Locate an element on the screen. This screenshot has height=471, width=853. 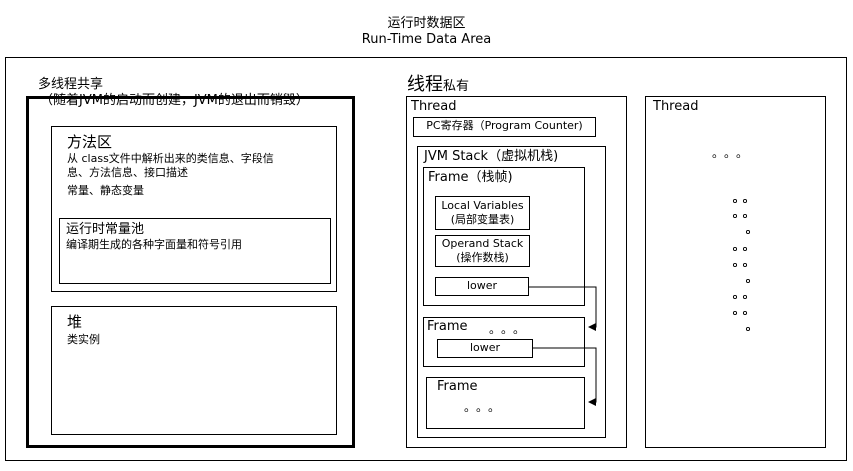
diagram-overlay is located at coordinates (640, 302).